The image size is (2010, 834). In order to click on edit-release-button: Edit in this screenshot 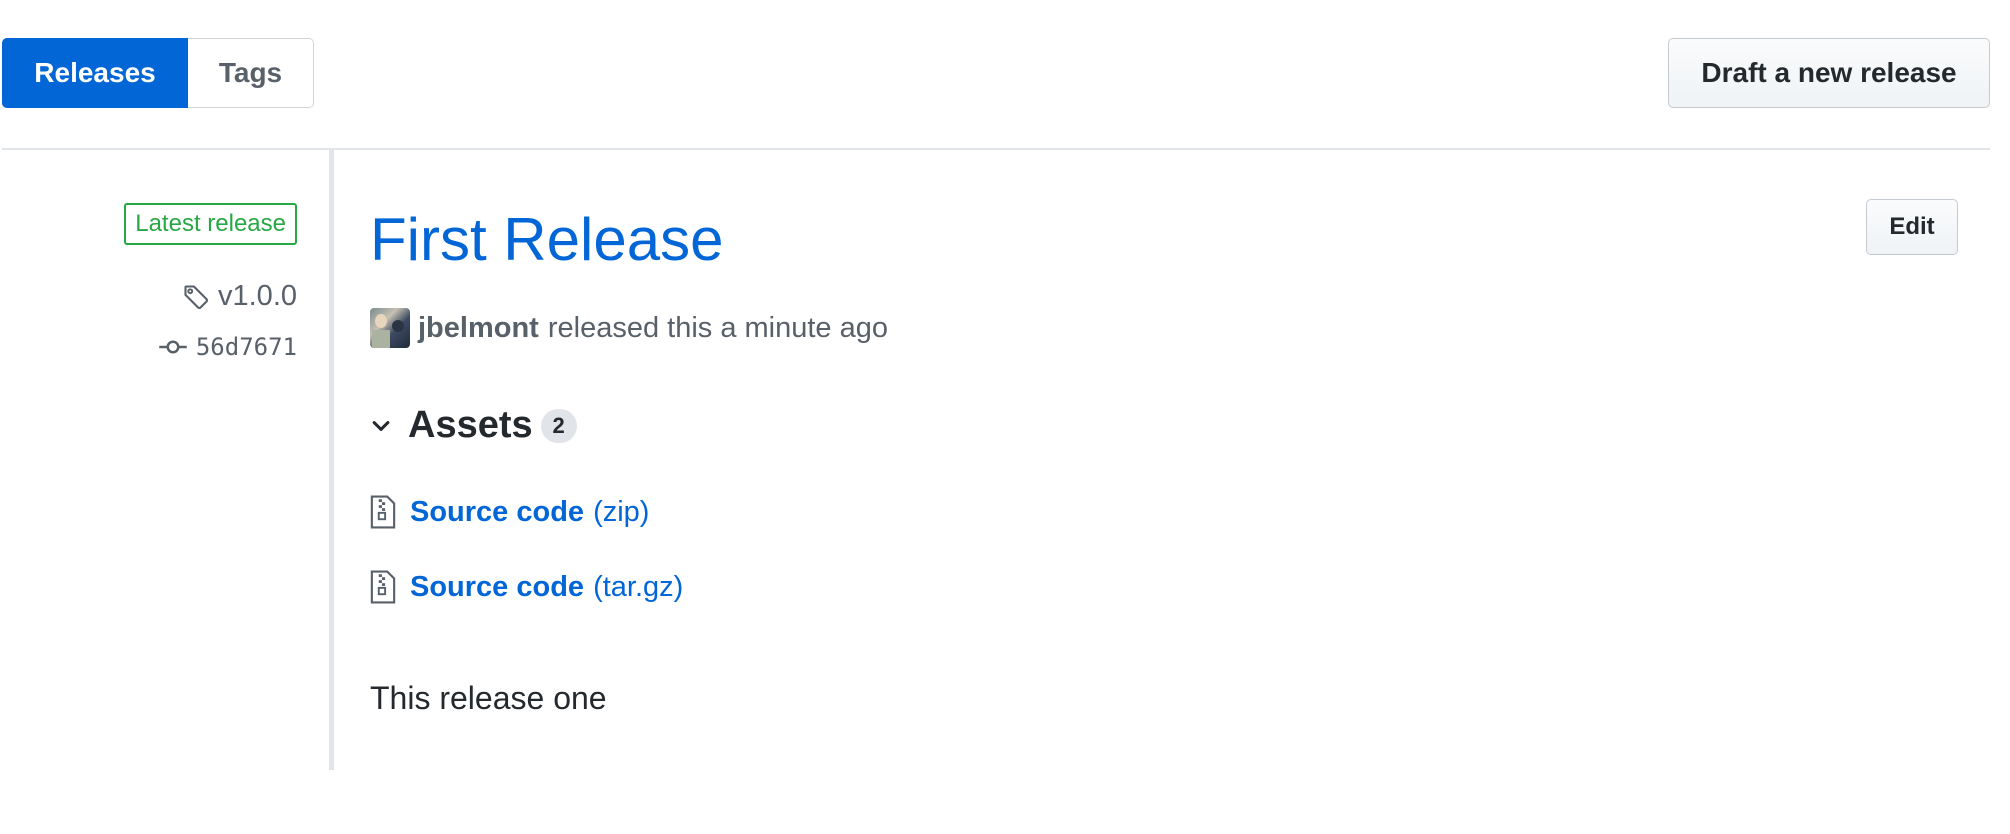, I will do `click(1912, 227)`.